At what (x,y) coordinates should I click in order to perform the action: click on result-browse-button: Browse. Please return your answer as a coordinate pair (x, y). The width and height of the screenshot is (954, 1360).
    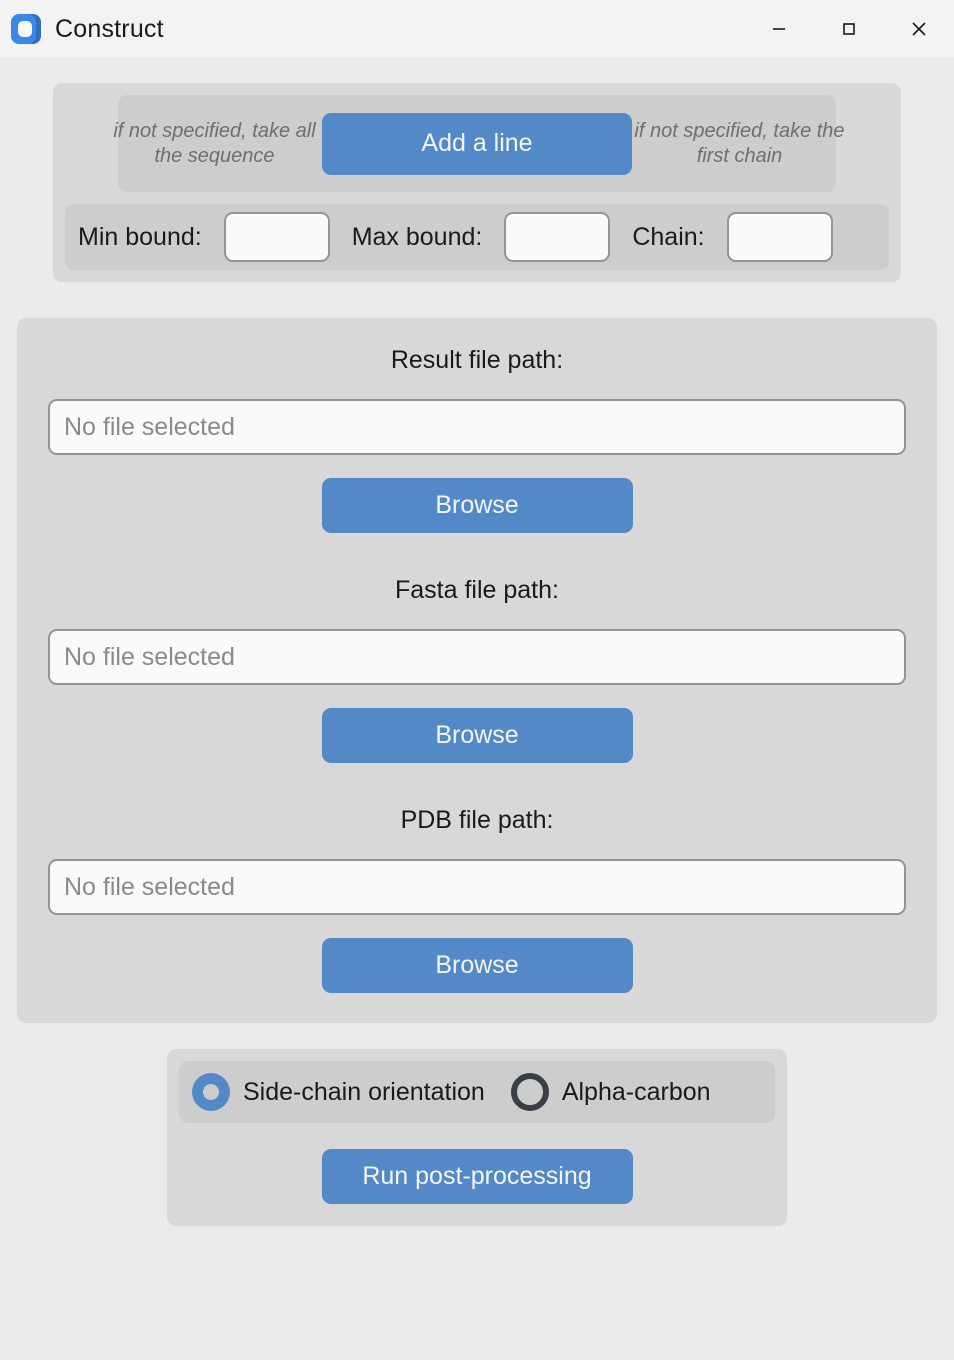
    Looking at the image, I should click on (477, 505).